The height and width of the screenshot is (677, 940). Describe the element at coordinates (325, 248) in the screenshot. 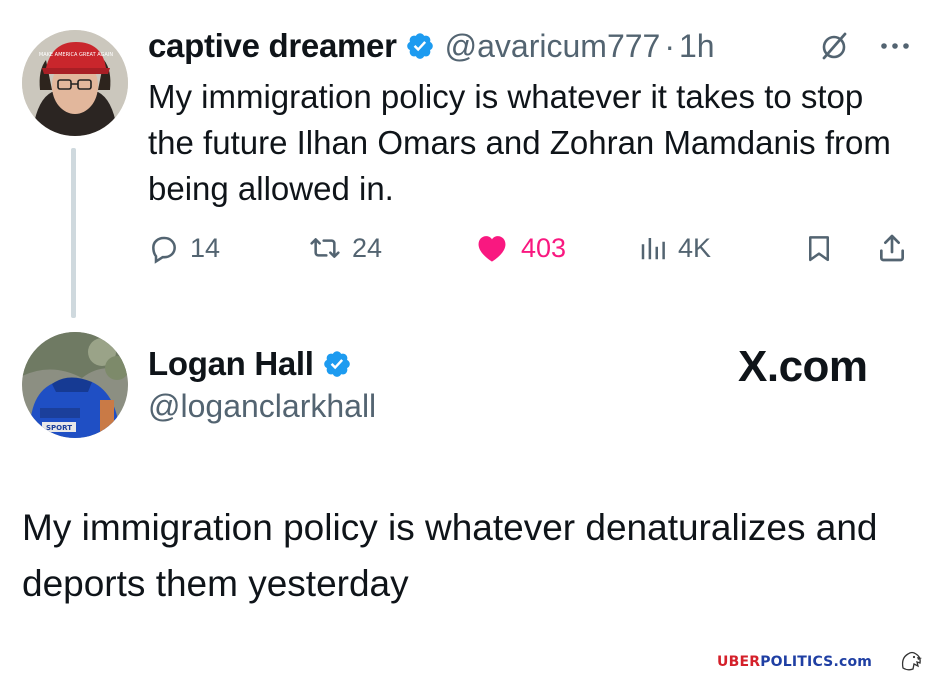

I see `retweet-icon` at that location.